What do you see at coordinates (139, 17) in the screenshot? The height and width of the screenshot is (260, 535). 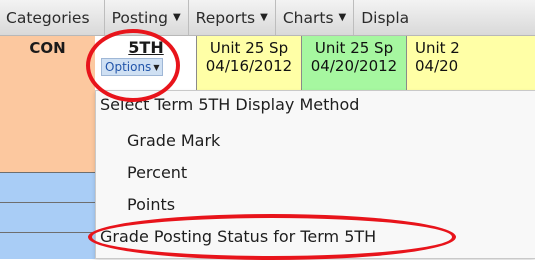 I see `menu-posting-label: Posting` at bounding box center [139, 17].